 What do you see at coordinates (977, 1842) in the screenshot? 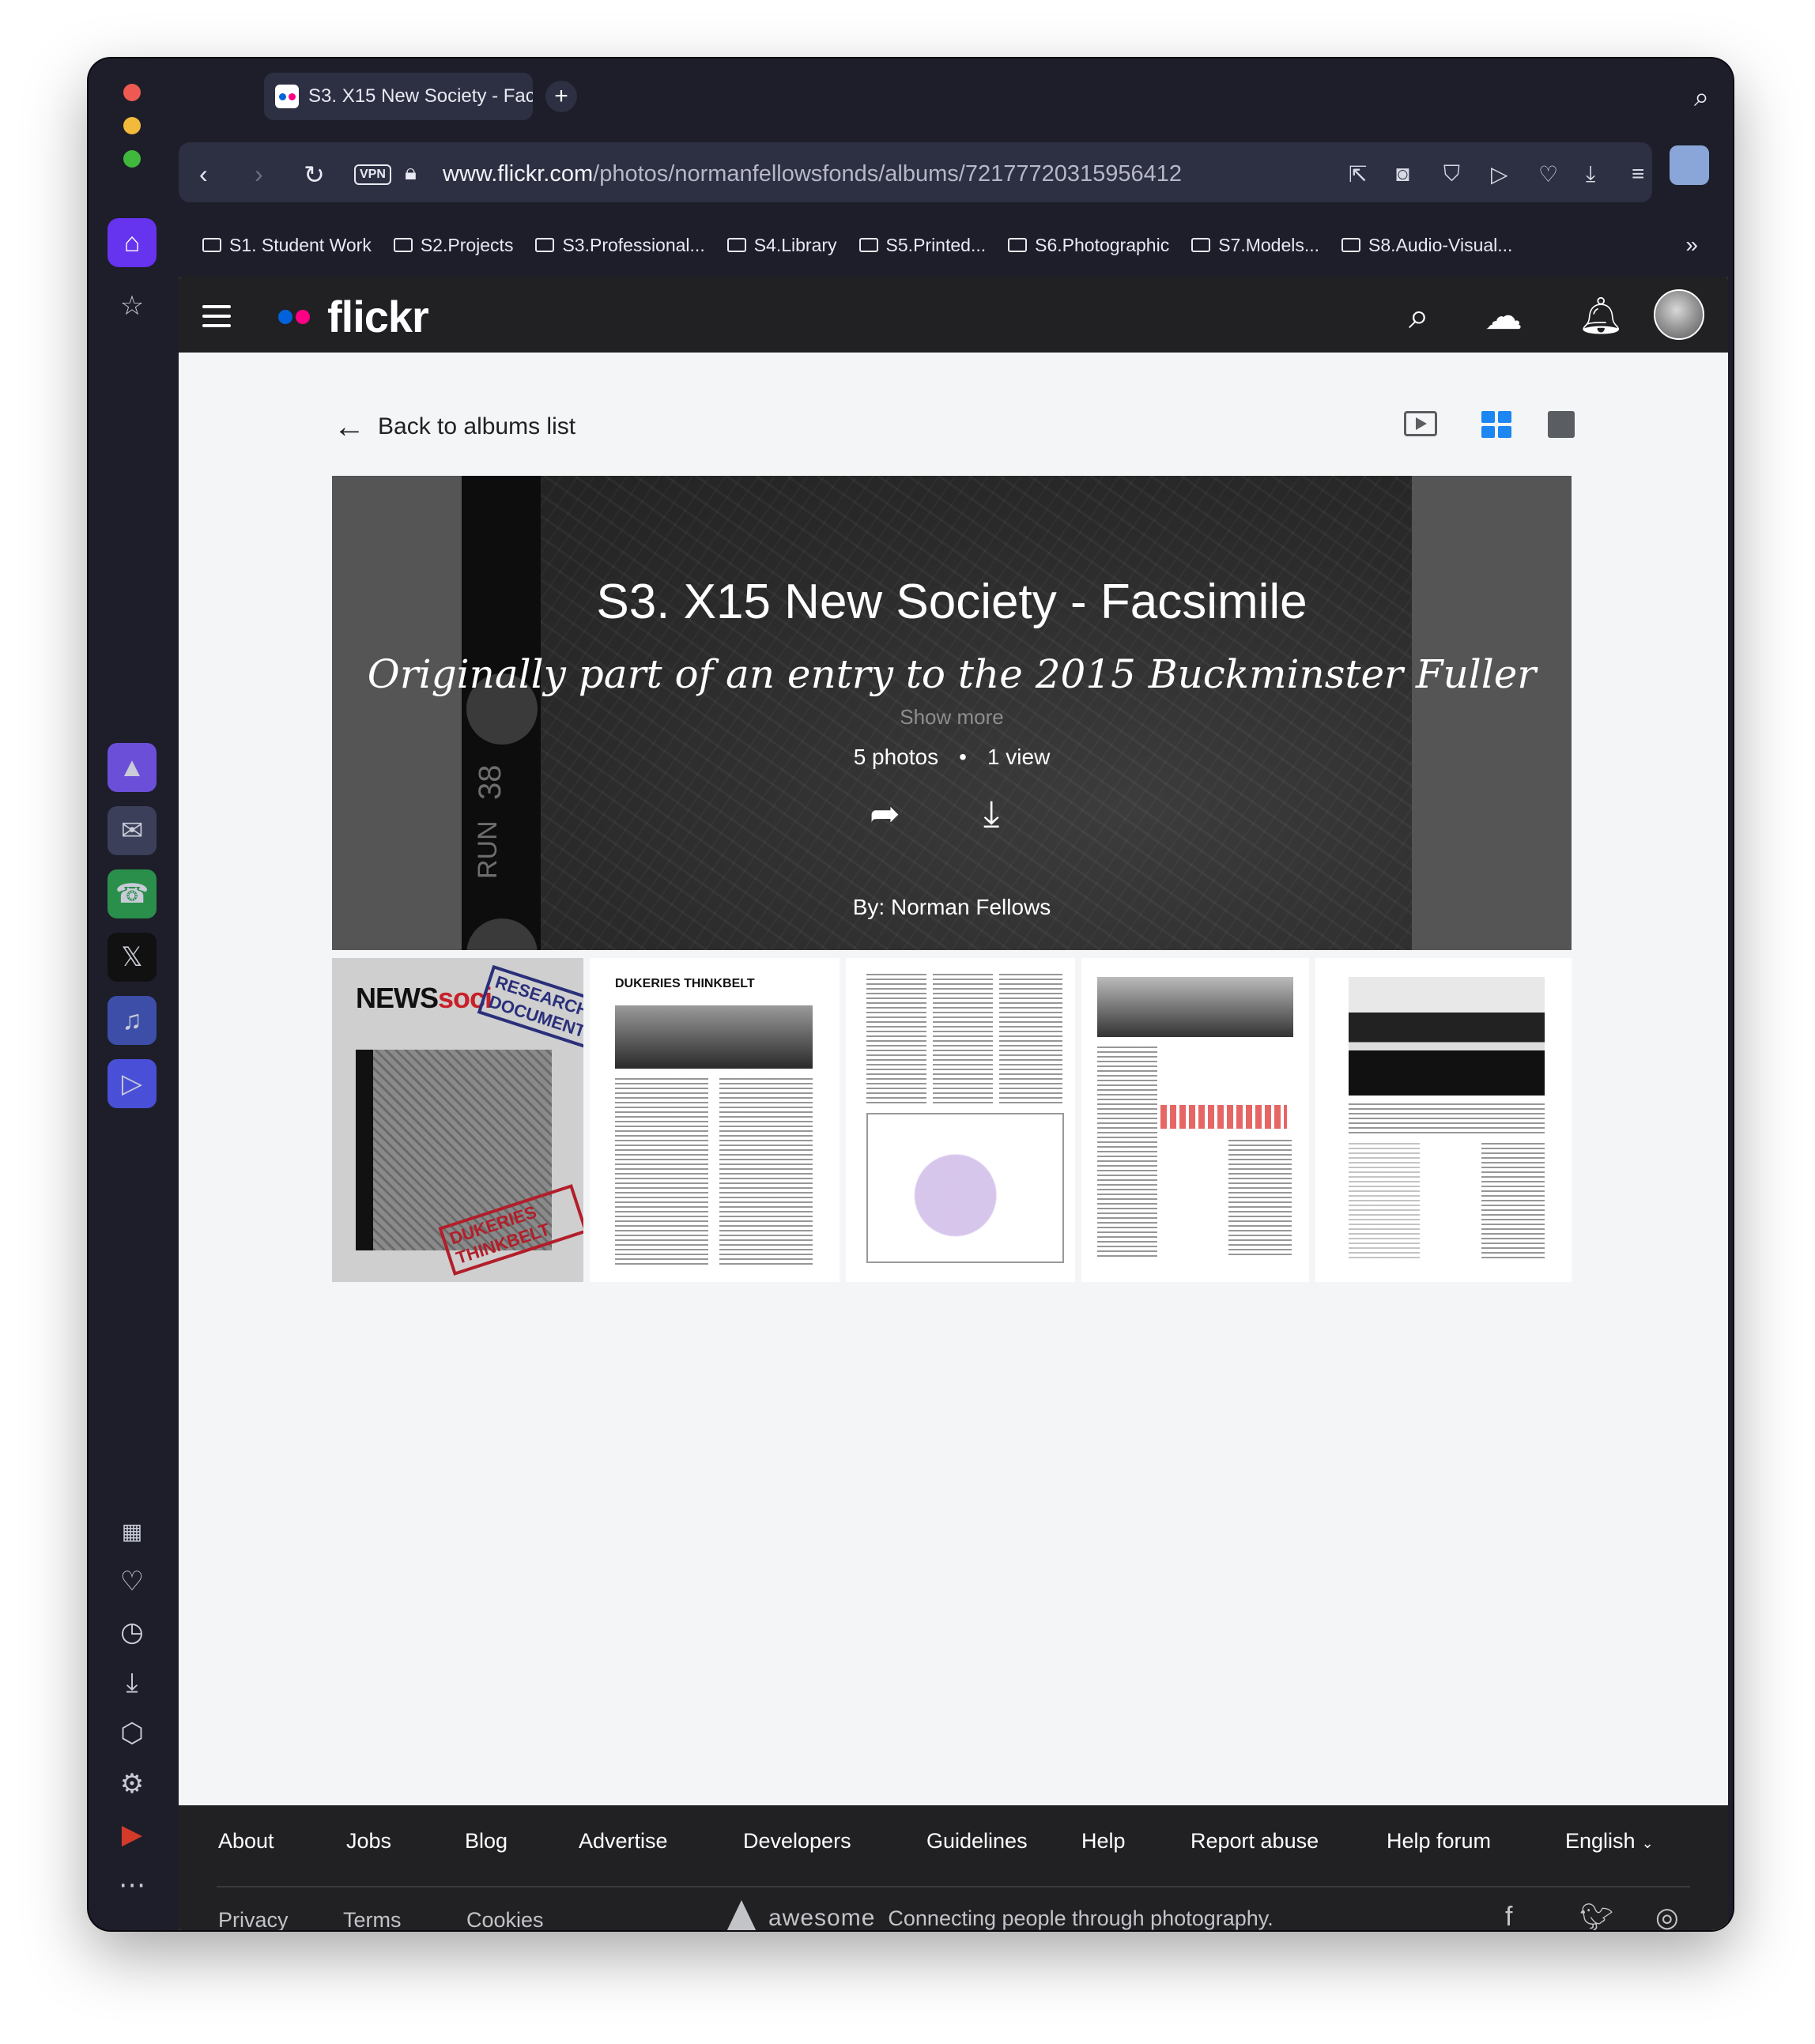
I see `footer-guidelines-link: Guidelines` at bounding box center [977, 1842].